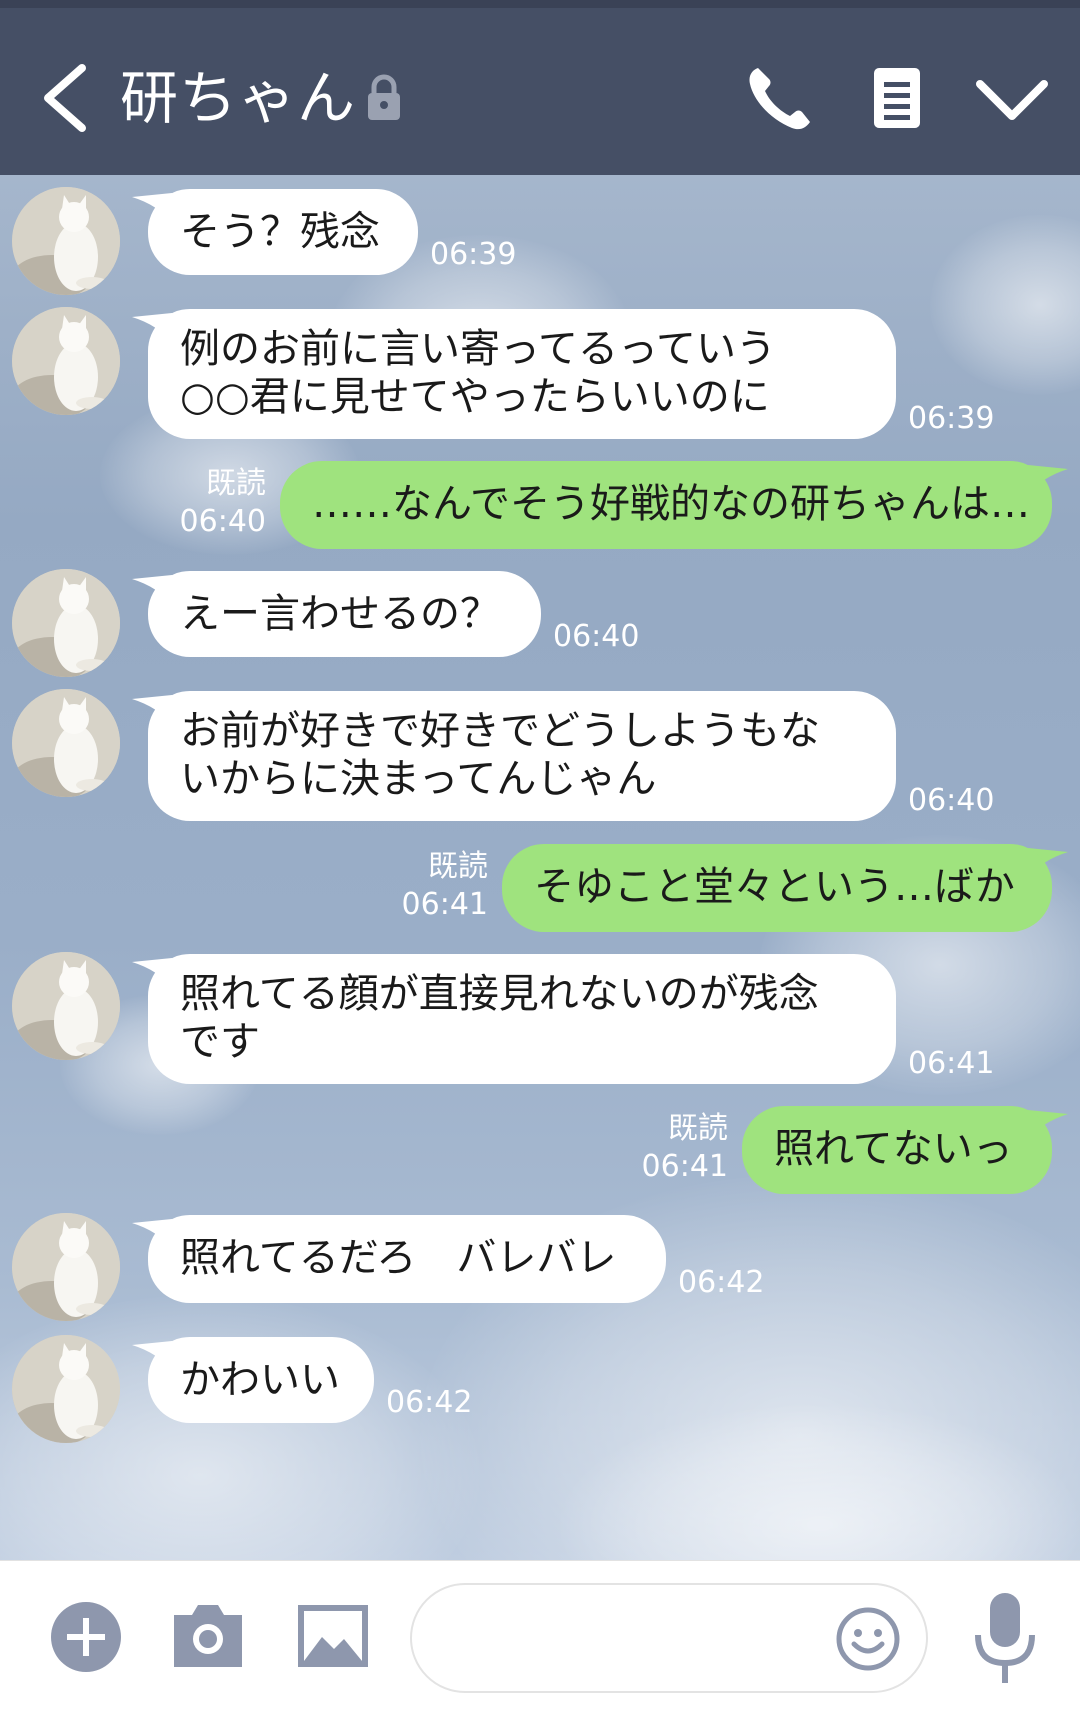  I want to click on menu-icon, so click(898, 98).